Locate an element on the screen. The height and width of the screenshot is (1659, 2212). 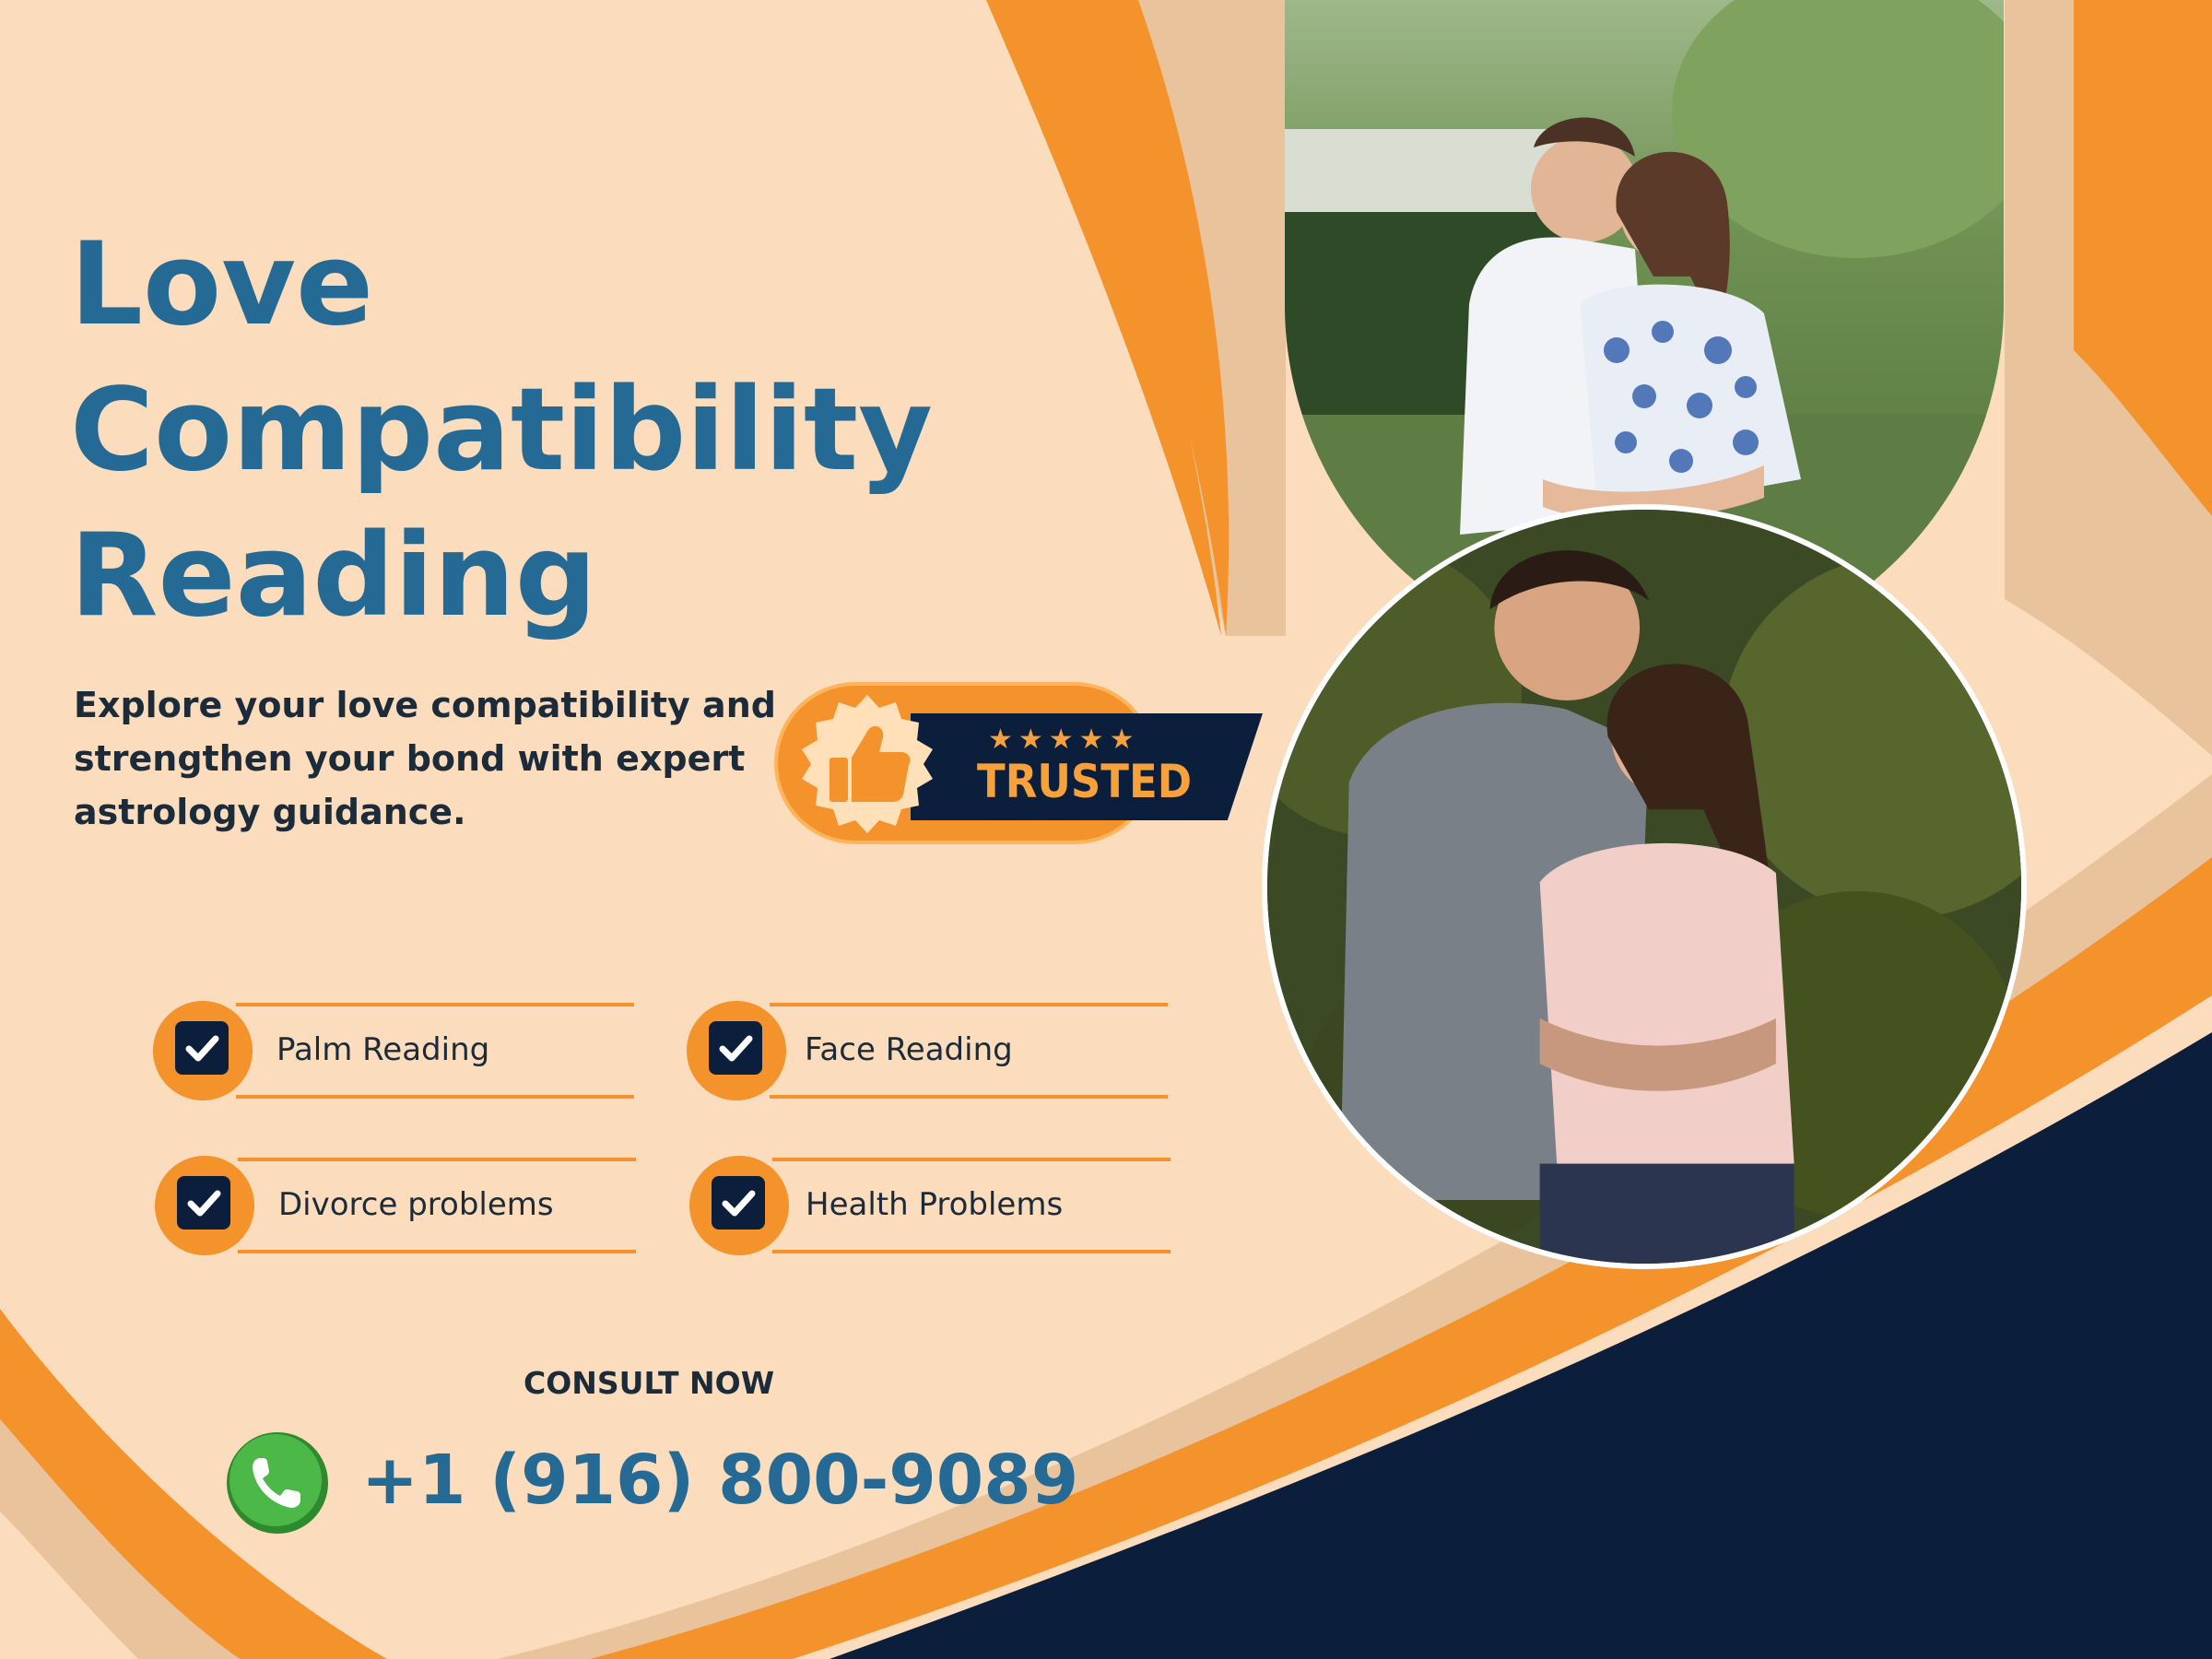
page-title: Love Compatibility Reading is located at coordinates (501, 430).